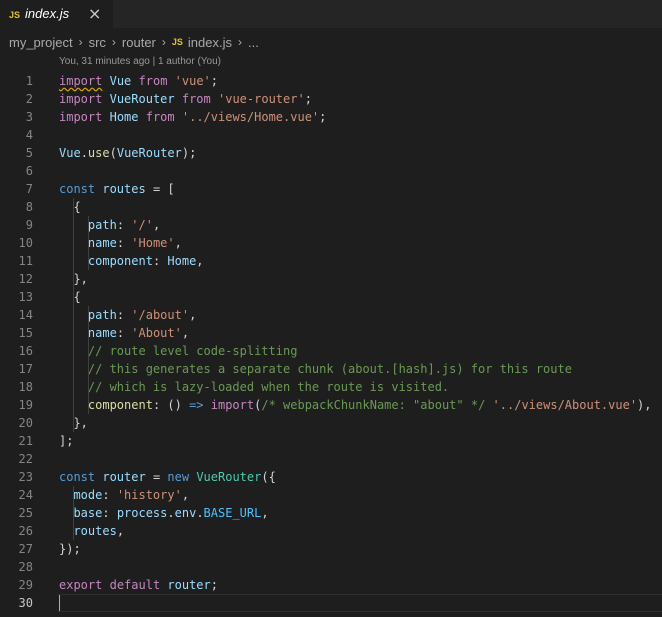 This screenshot has width=662, height=617. Describe the element at coordinates (142, 225) in the screenshot. I see `code-token: '/'` at that location.